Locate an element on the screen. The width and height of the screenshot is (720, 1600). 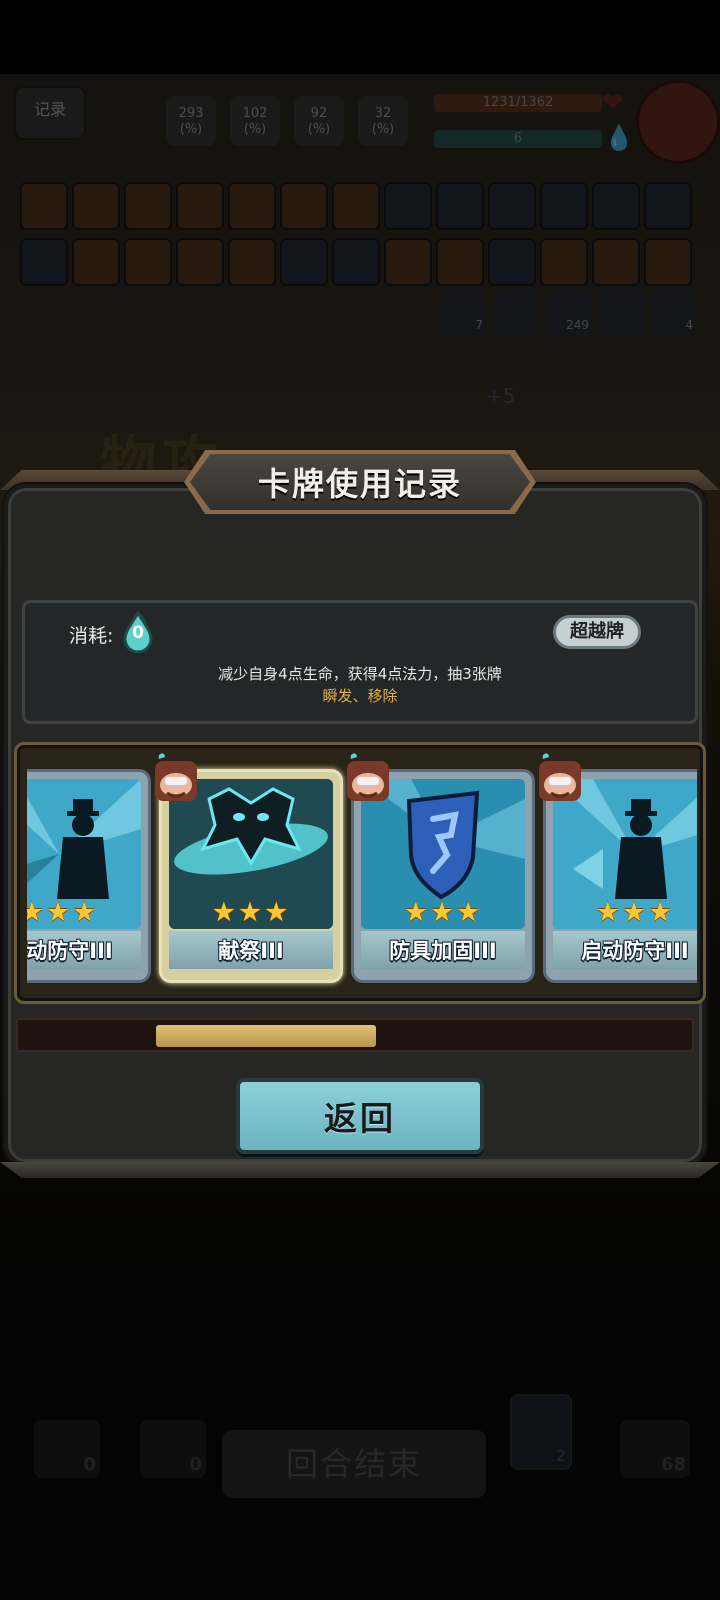
record-button: 记录 is located at coordinates (50, 113).